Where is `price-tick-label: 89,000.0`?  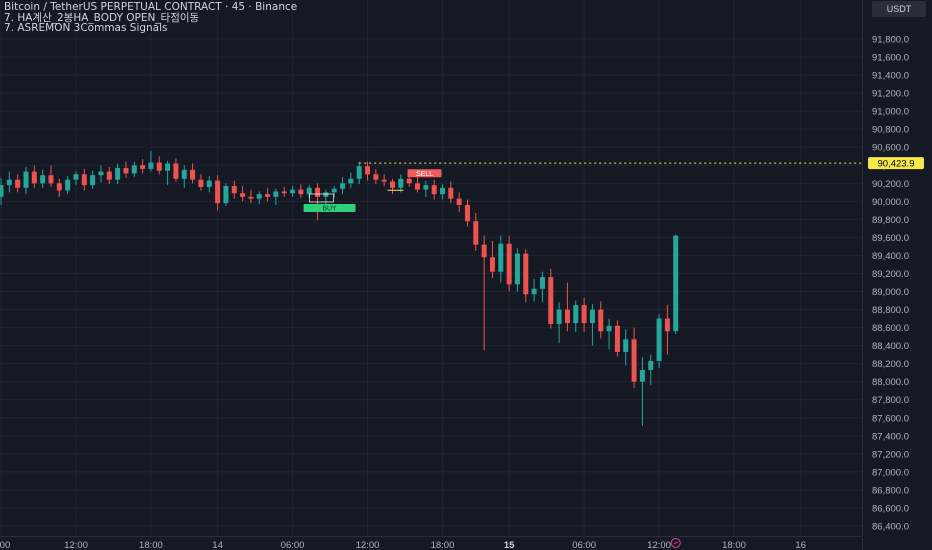
price-tick-label: 89,000.0 is located at coordinates (890, 292).